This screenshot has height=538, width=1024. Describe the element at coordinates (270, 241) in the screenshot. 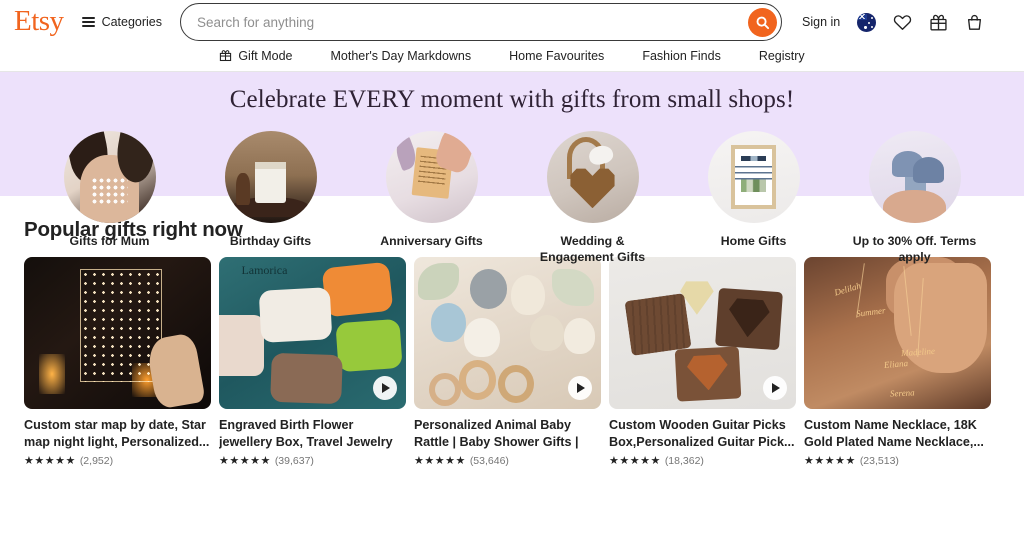

I see `category-label: Birthday Gifts` at that location.